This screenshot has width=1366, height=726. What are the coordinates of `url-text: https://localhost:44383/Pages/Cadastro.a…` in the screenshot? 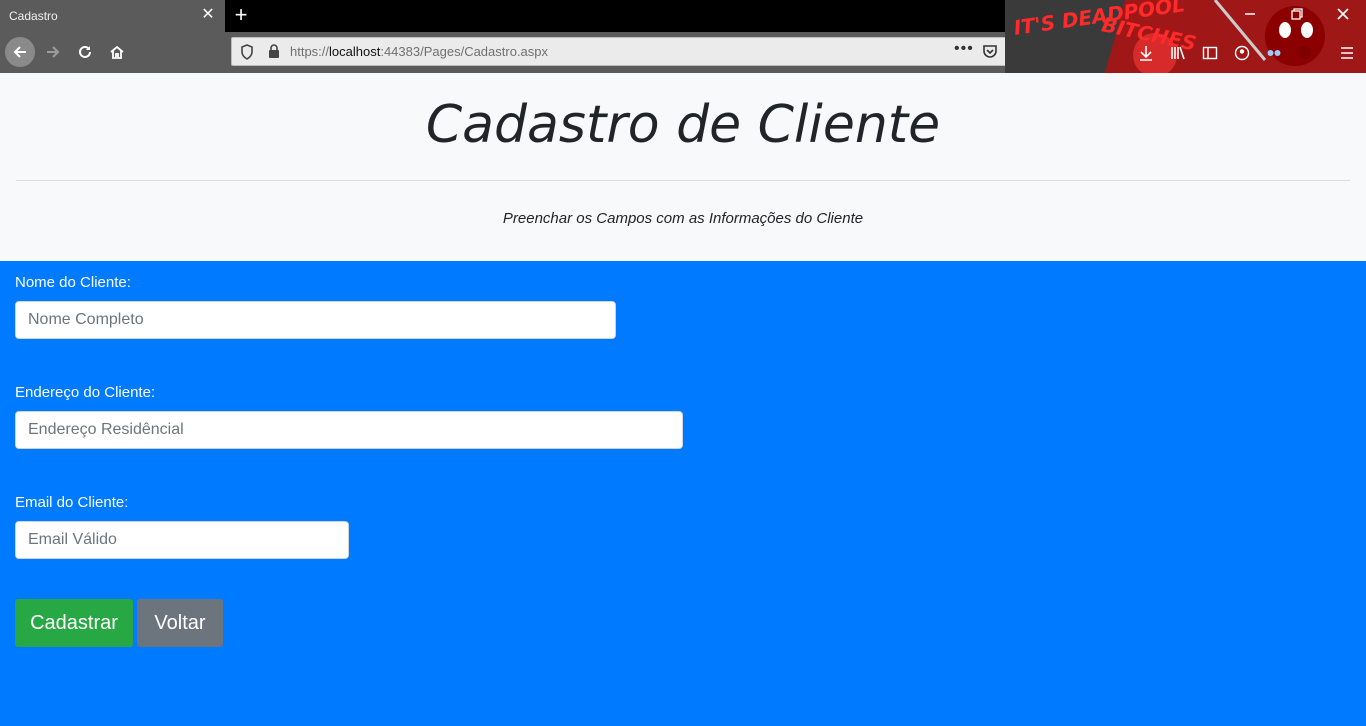 It's located at (419, 51).